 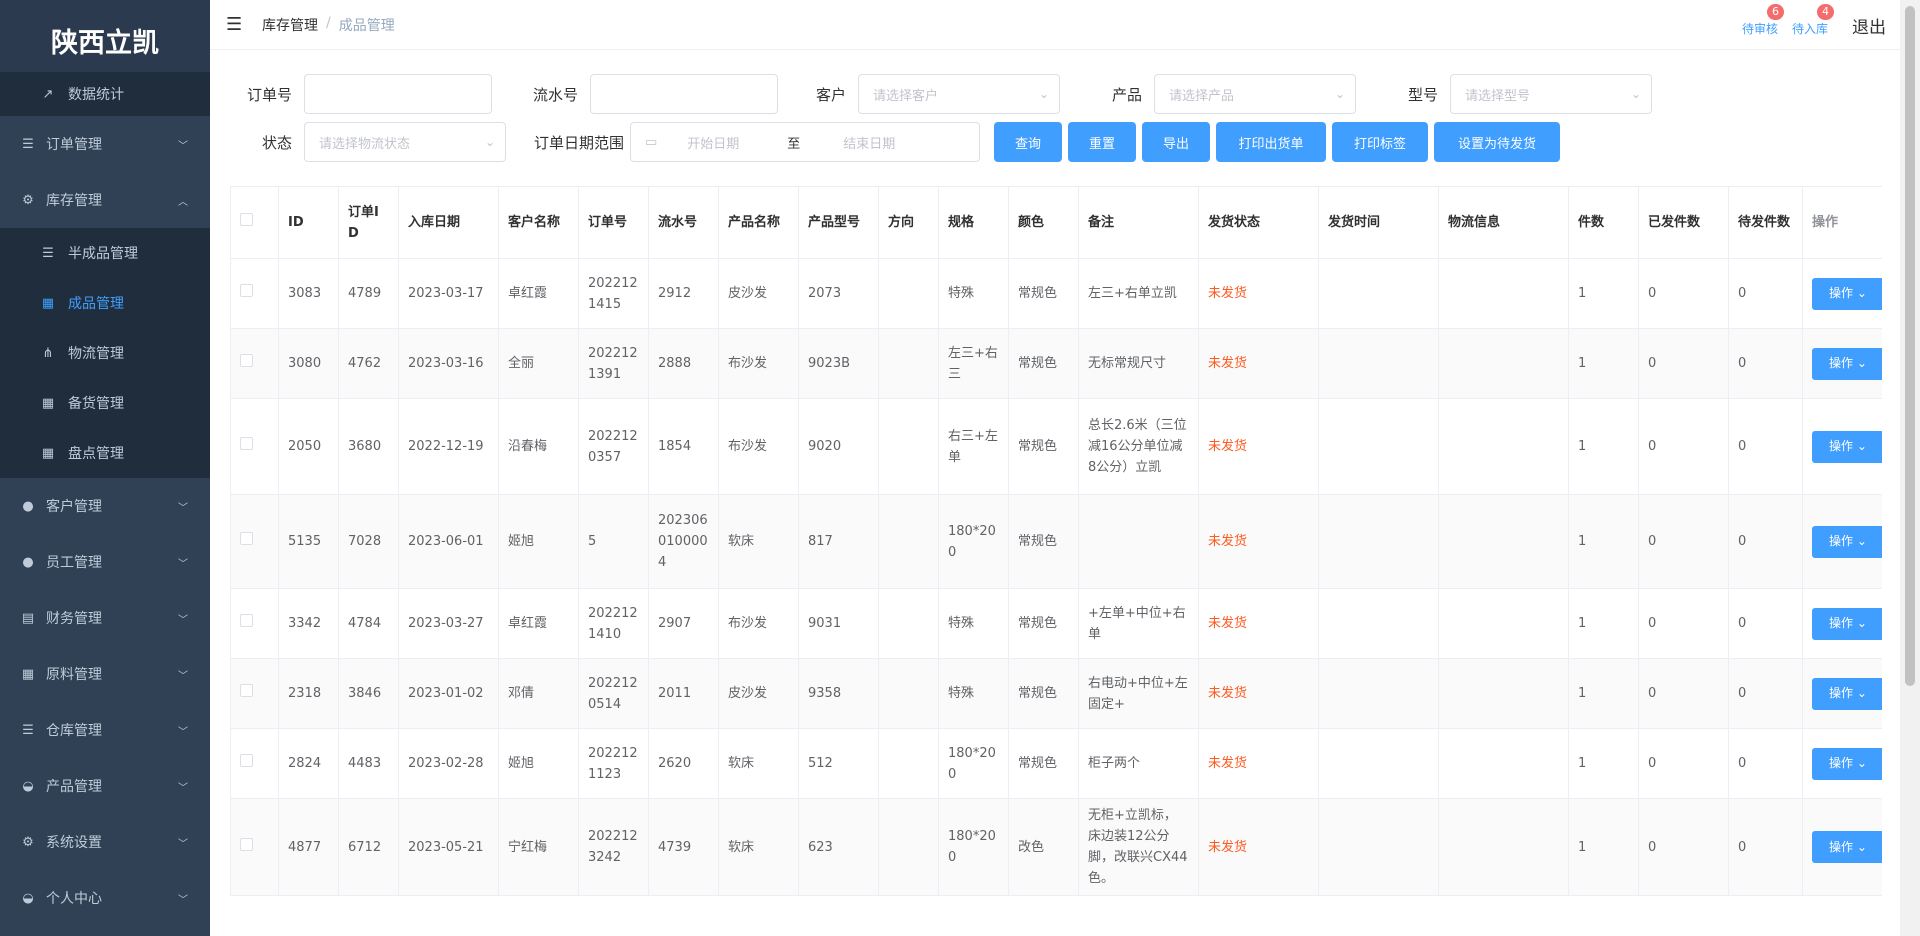 What do you see at coordinates (405, 142) in the screenshot?
I see `status-select: 请选择物流状态 ⌄` at bounding box center [405, 142].